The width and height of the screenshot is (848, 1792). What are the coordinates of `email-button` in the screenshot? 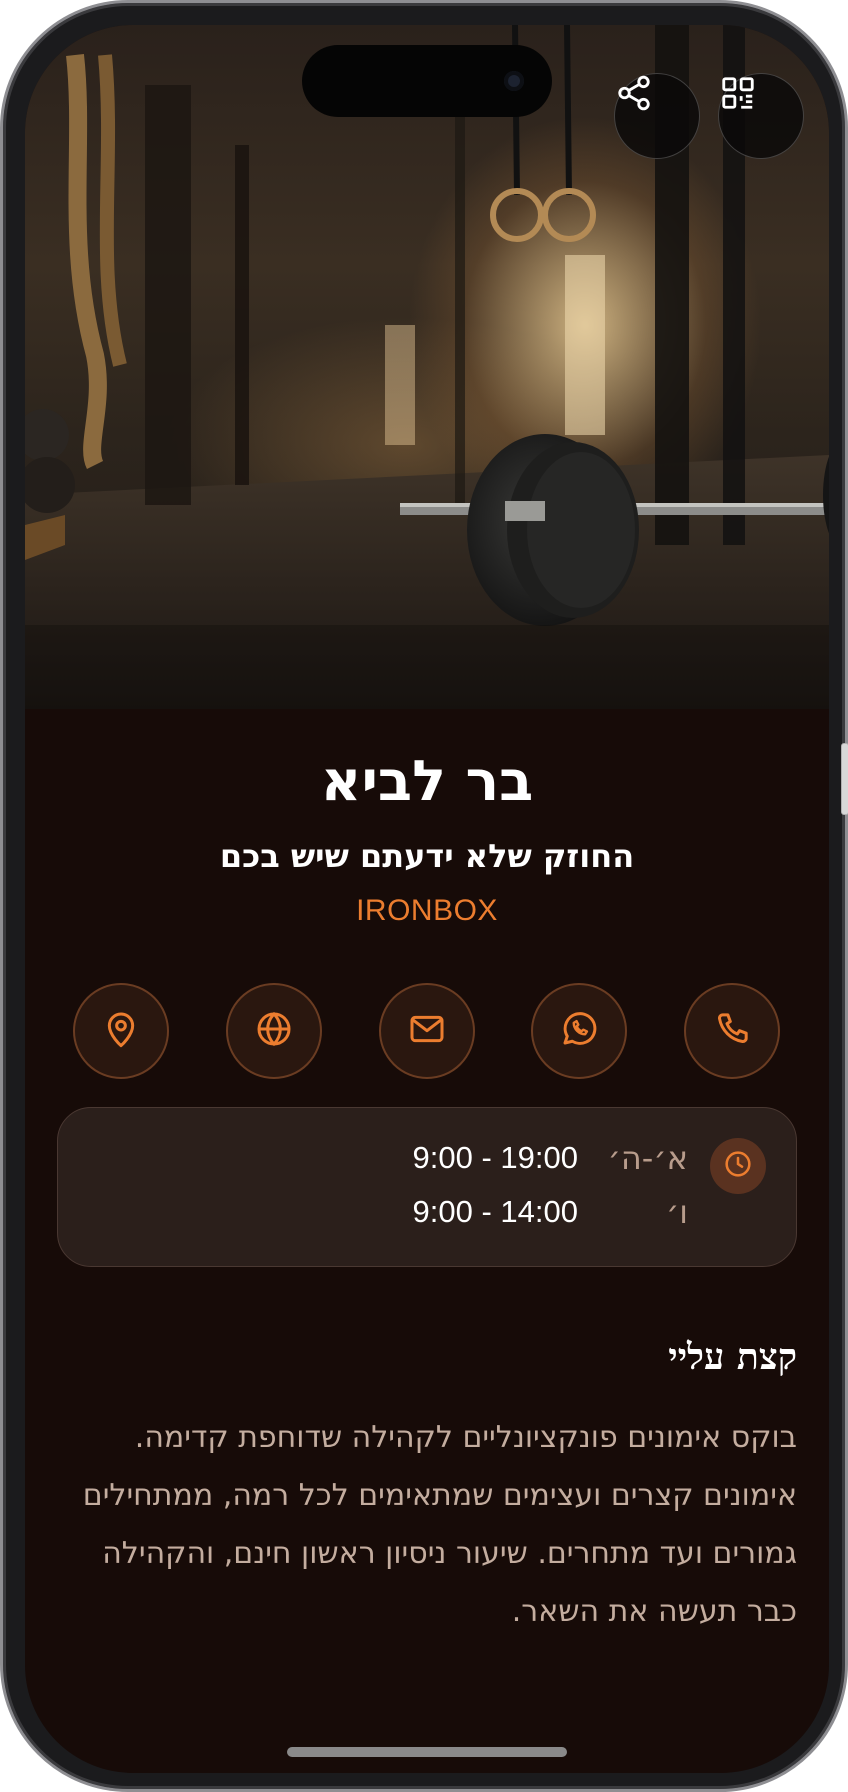 It's located at (427, 1031).